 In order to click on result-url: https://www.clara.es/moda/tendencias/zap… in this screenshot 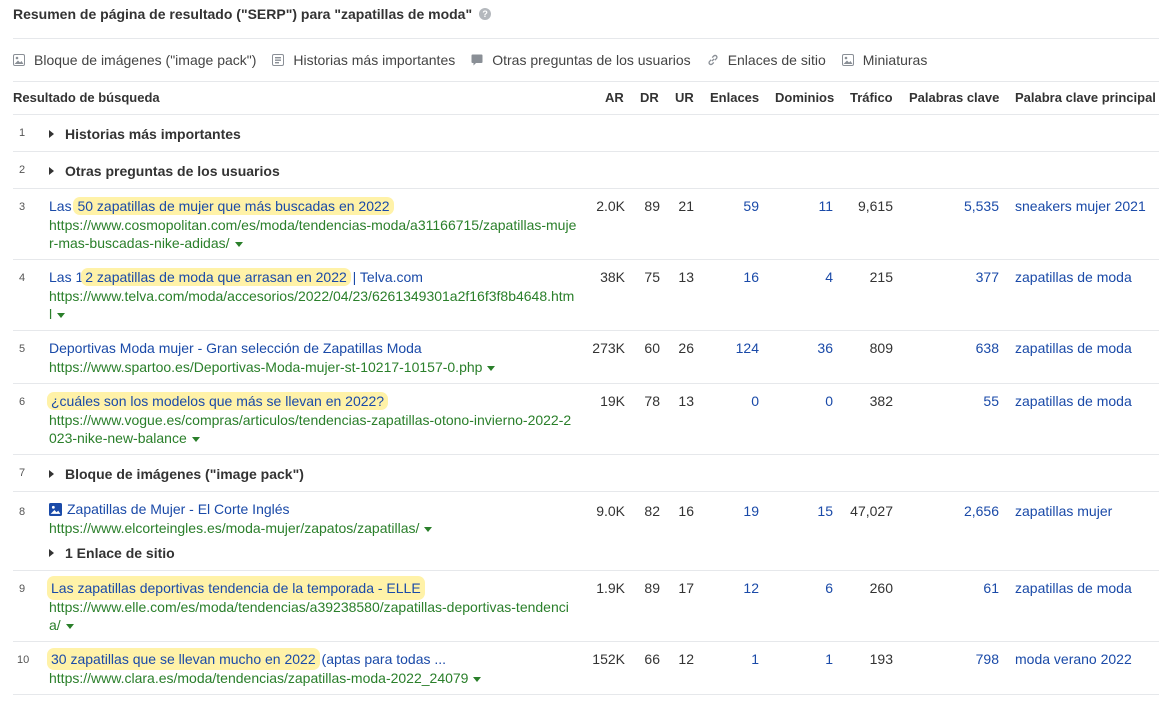, I will do `click(313, 678)`.